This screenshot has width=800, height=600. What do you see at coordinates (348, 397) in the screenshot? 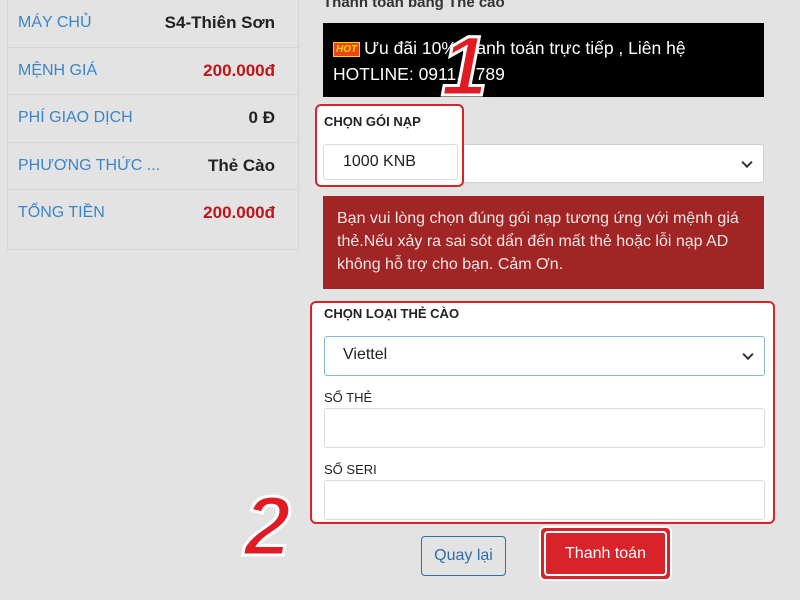
I see `card-number-label: SỐ THẺ` at bounding box center [348, 397].